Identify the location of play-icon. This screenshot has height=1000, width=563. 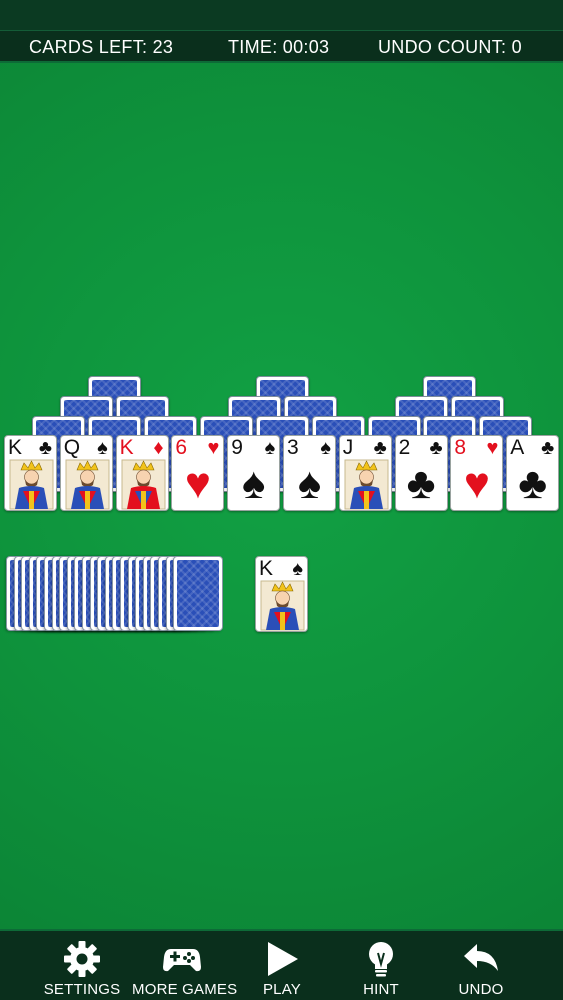
(283, 959).